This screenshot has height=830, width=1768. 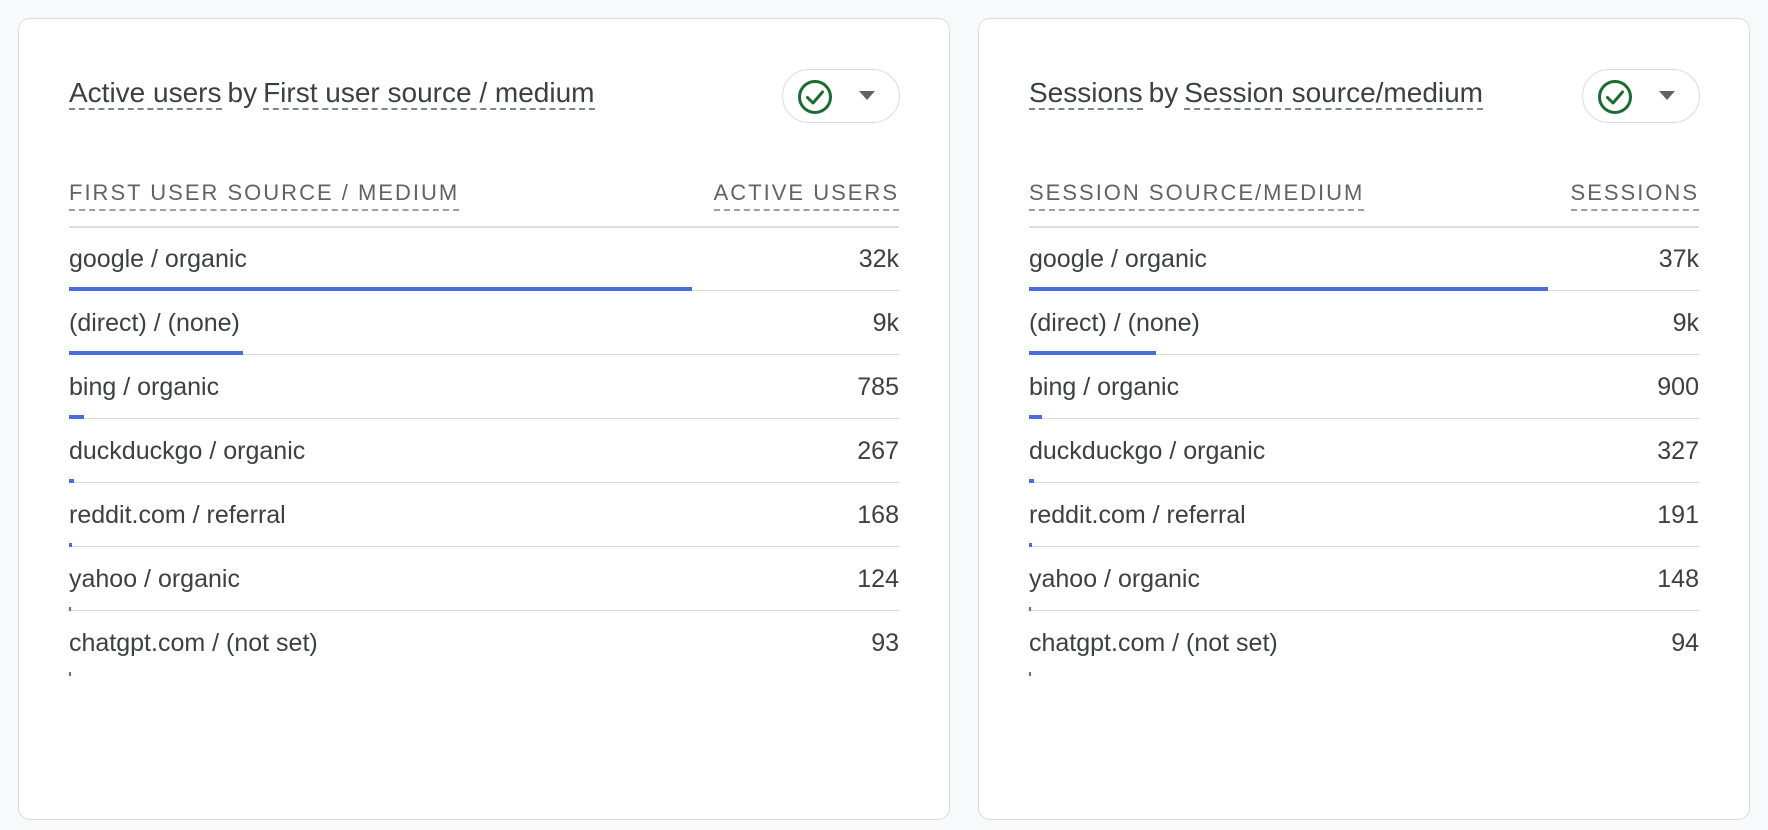 I want to click on table-row: duckduckgo / organic 327, so click(x=1364, y=451).